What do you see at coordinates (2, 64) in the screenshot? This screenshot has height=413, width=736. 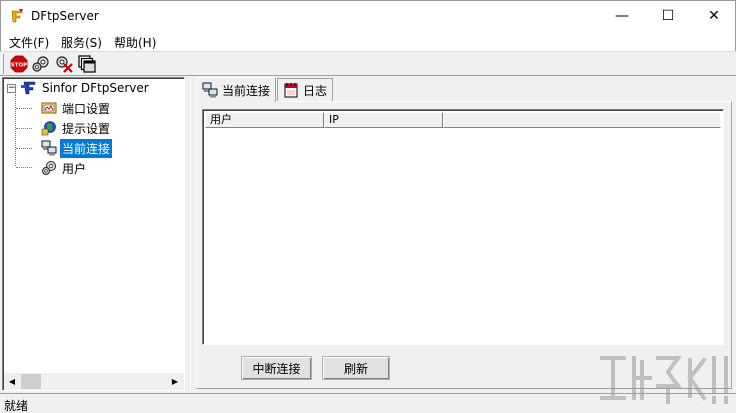 I see `toolbar-grip` at bounding box center [2, 64].